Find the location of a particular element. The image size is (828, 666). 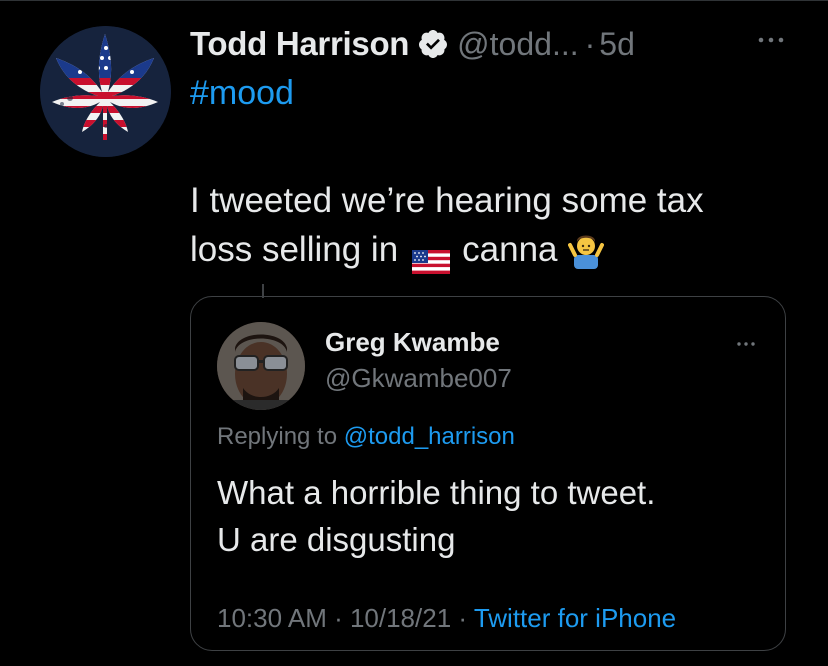

quoted-tweet-timestamp: 10:30 AM · 10/18/21 · is located at coordinates (345, 618).